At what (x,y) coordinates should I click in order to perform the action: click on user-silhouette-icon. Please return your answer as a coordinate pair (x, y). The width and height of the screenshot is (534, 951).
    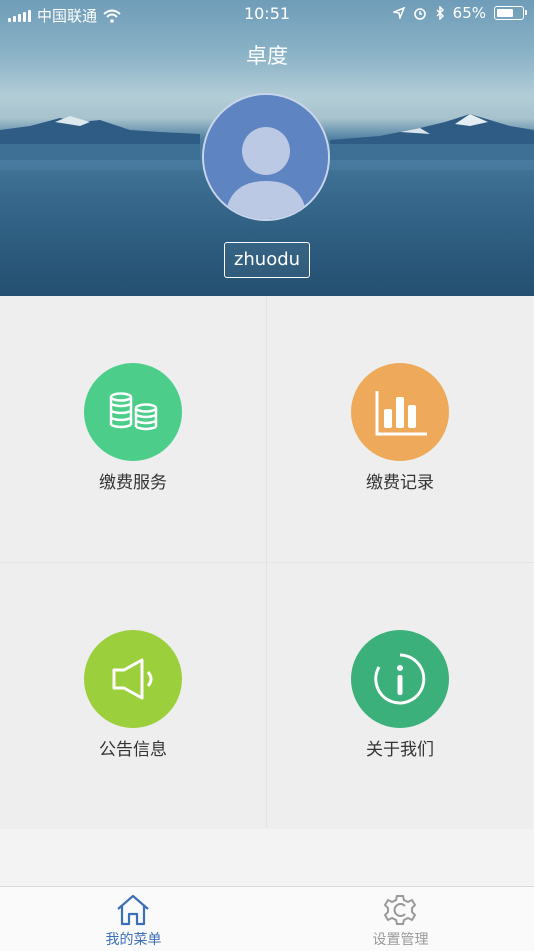
    Looking at the image, I should click on (266, 157).